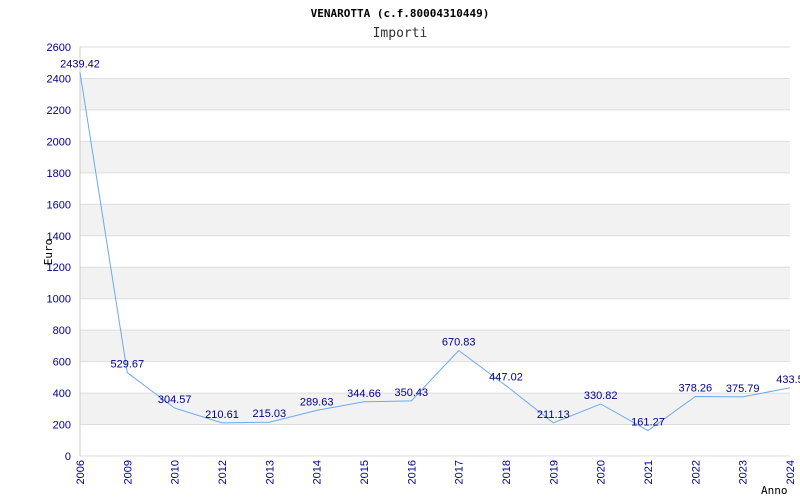 The height and width of the screenshot is (500, 800). Describe the element at coordinates (507, 472) in the screenshot. I see `x-tick-label: 2018` at that location.